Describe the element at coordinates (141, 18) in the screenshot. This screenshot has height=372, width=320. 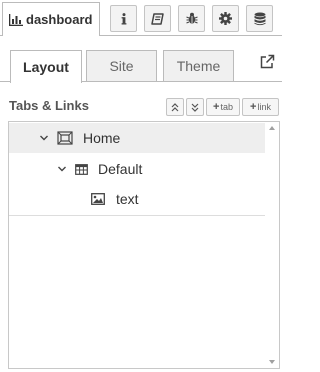
I see `sidebar-toolbar: dashboard` at that location.